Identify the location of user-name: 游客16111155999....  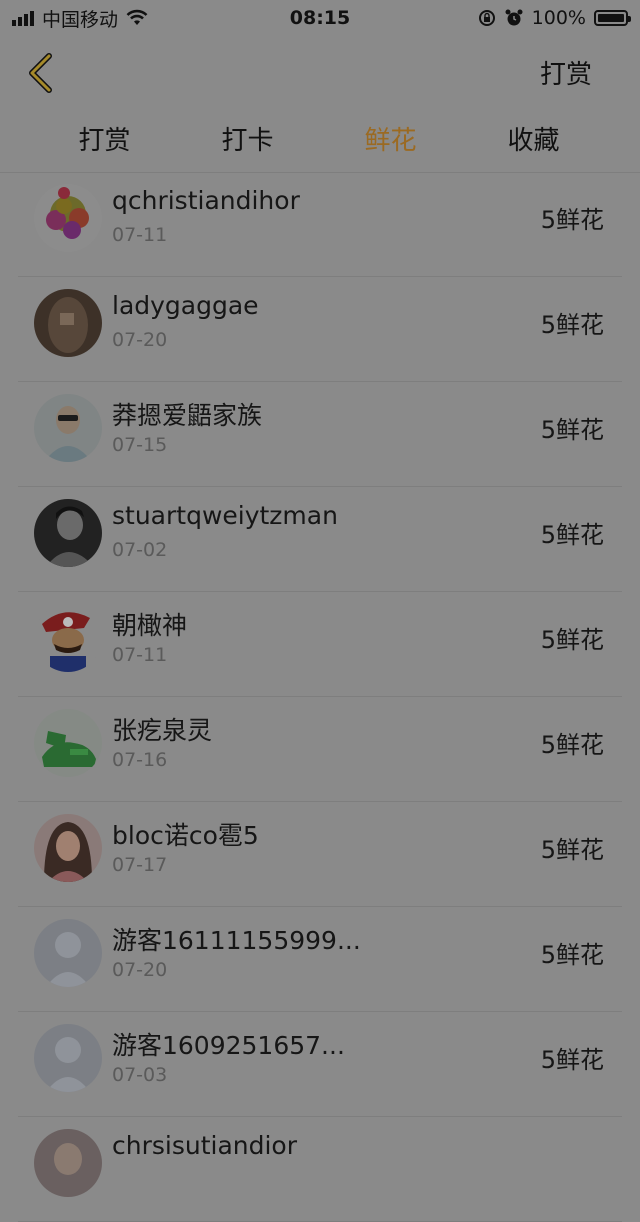
(236, 940).